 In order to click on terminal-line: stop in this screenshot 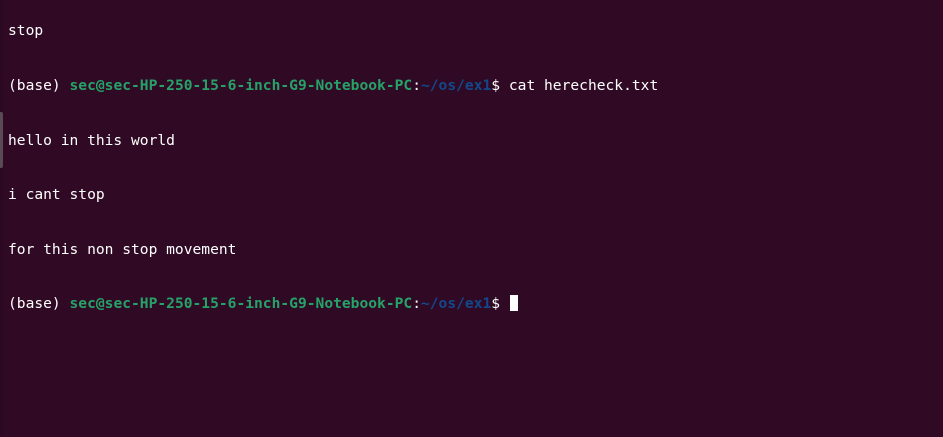, I will do `click(475, 31)`.